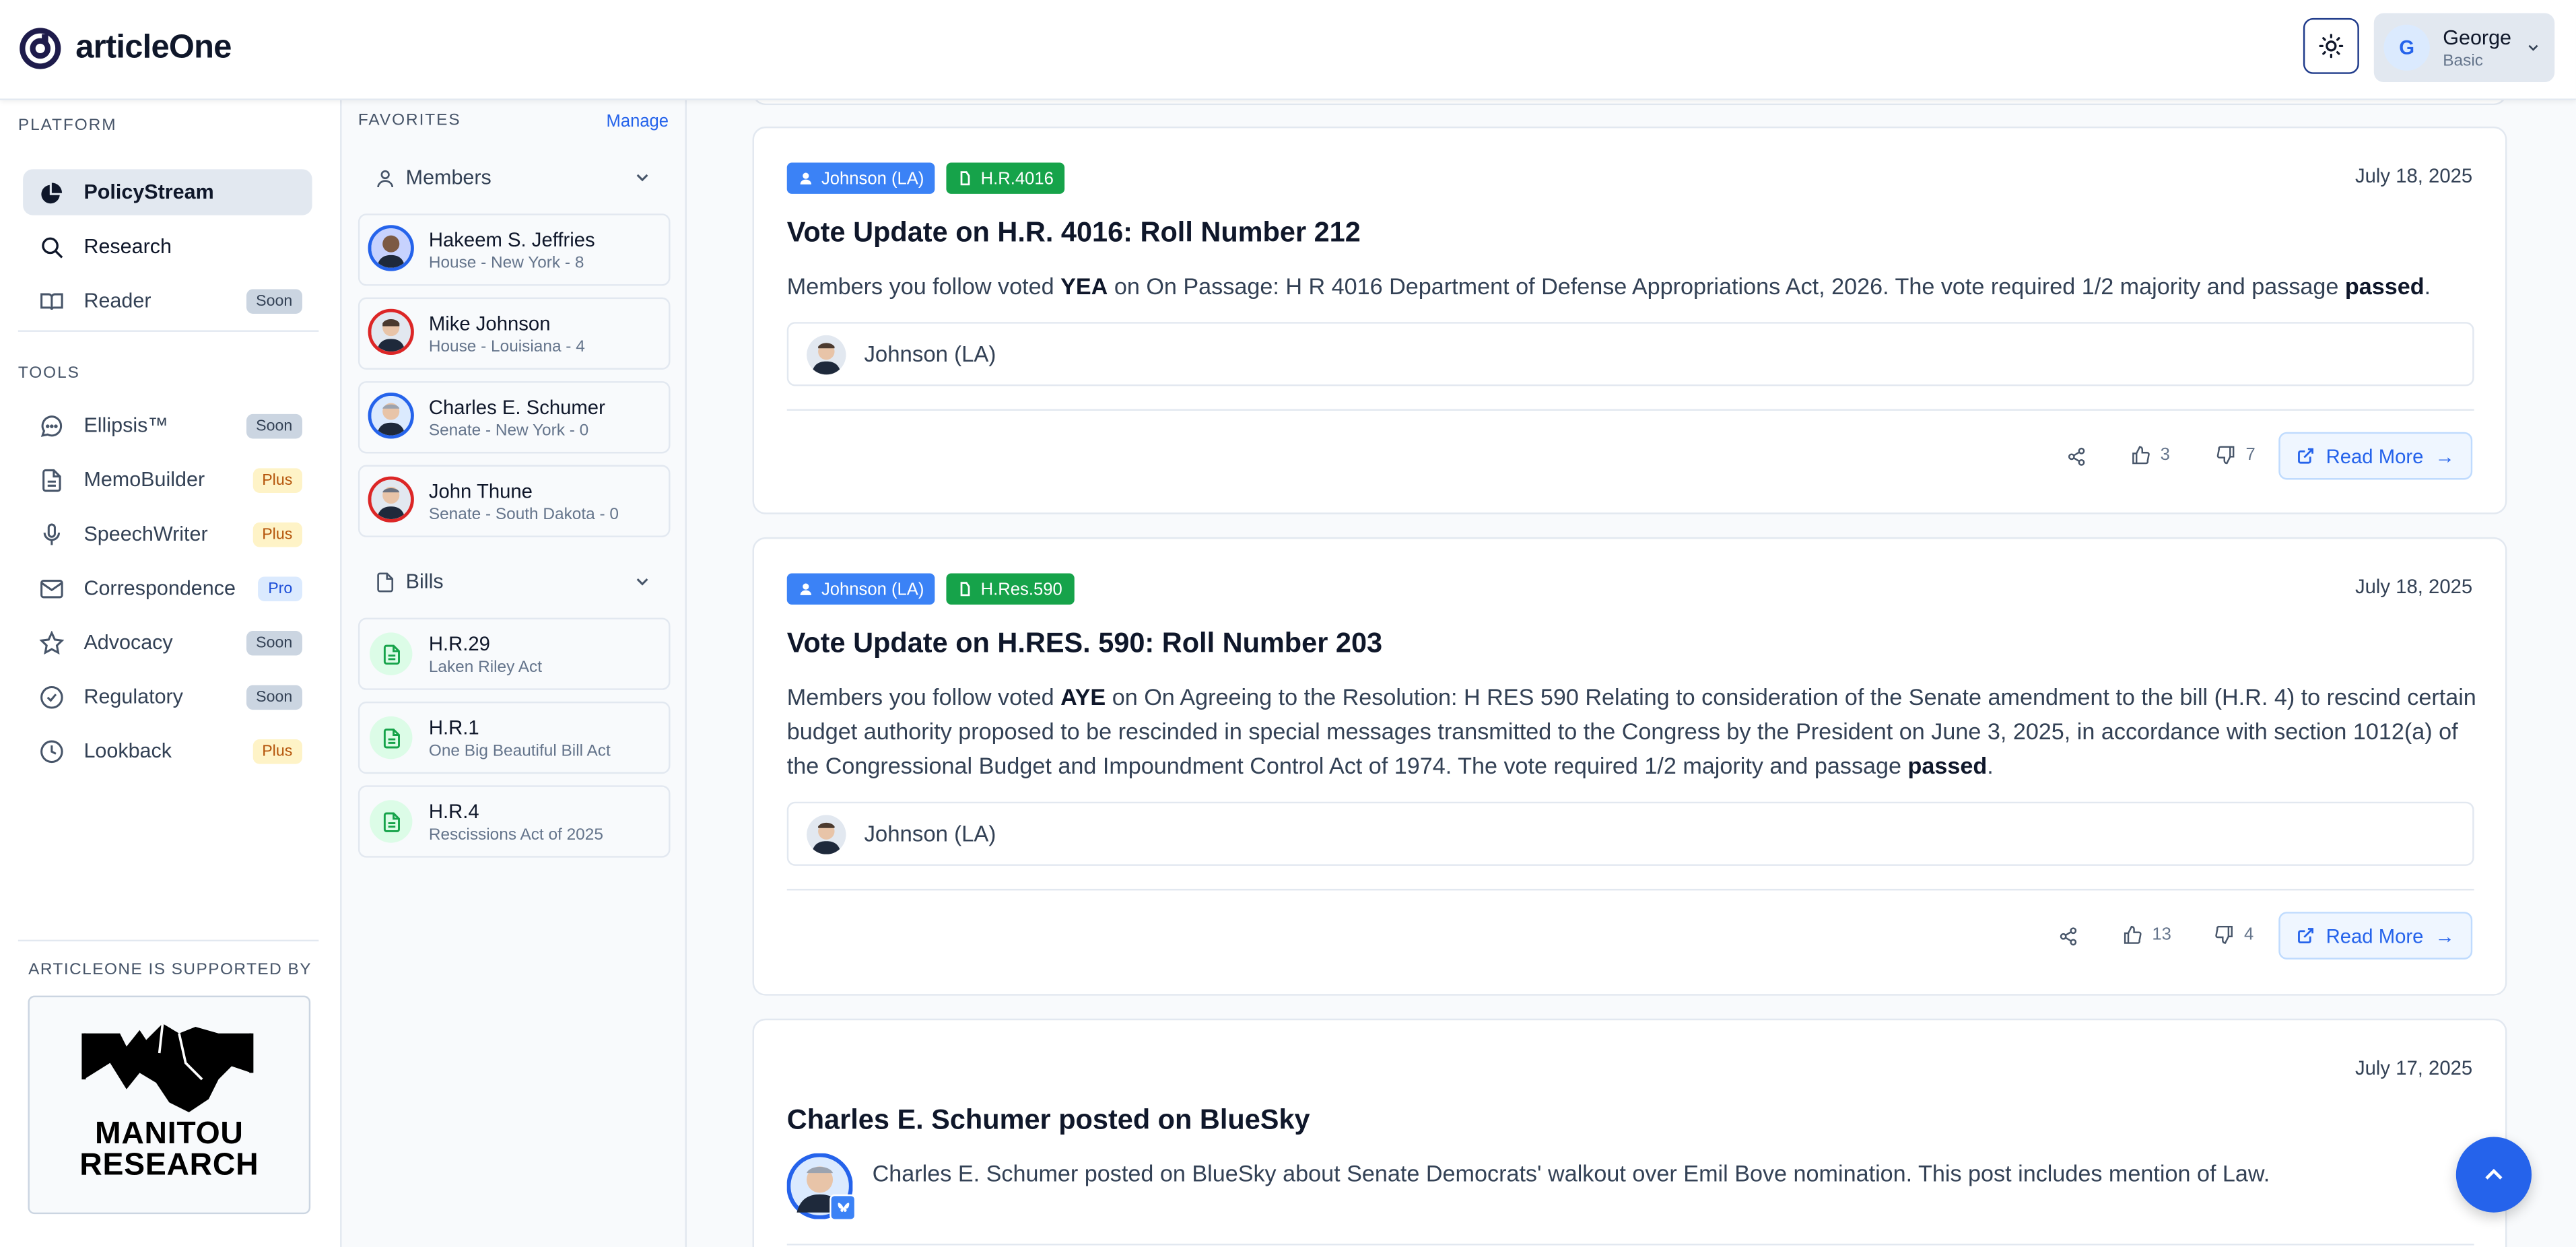  Describe the element at coordinates (2233, 935) in the screenshot. I see `dislike-button: 4` at that location.